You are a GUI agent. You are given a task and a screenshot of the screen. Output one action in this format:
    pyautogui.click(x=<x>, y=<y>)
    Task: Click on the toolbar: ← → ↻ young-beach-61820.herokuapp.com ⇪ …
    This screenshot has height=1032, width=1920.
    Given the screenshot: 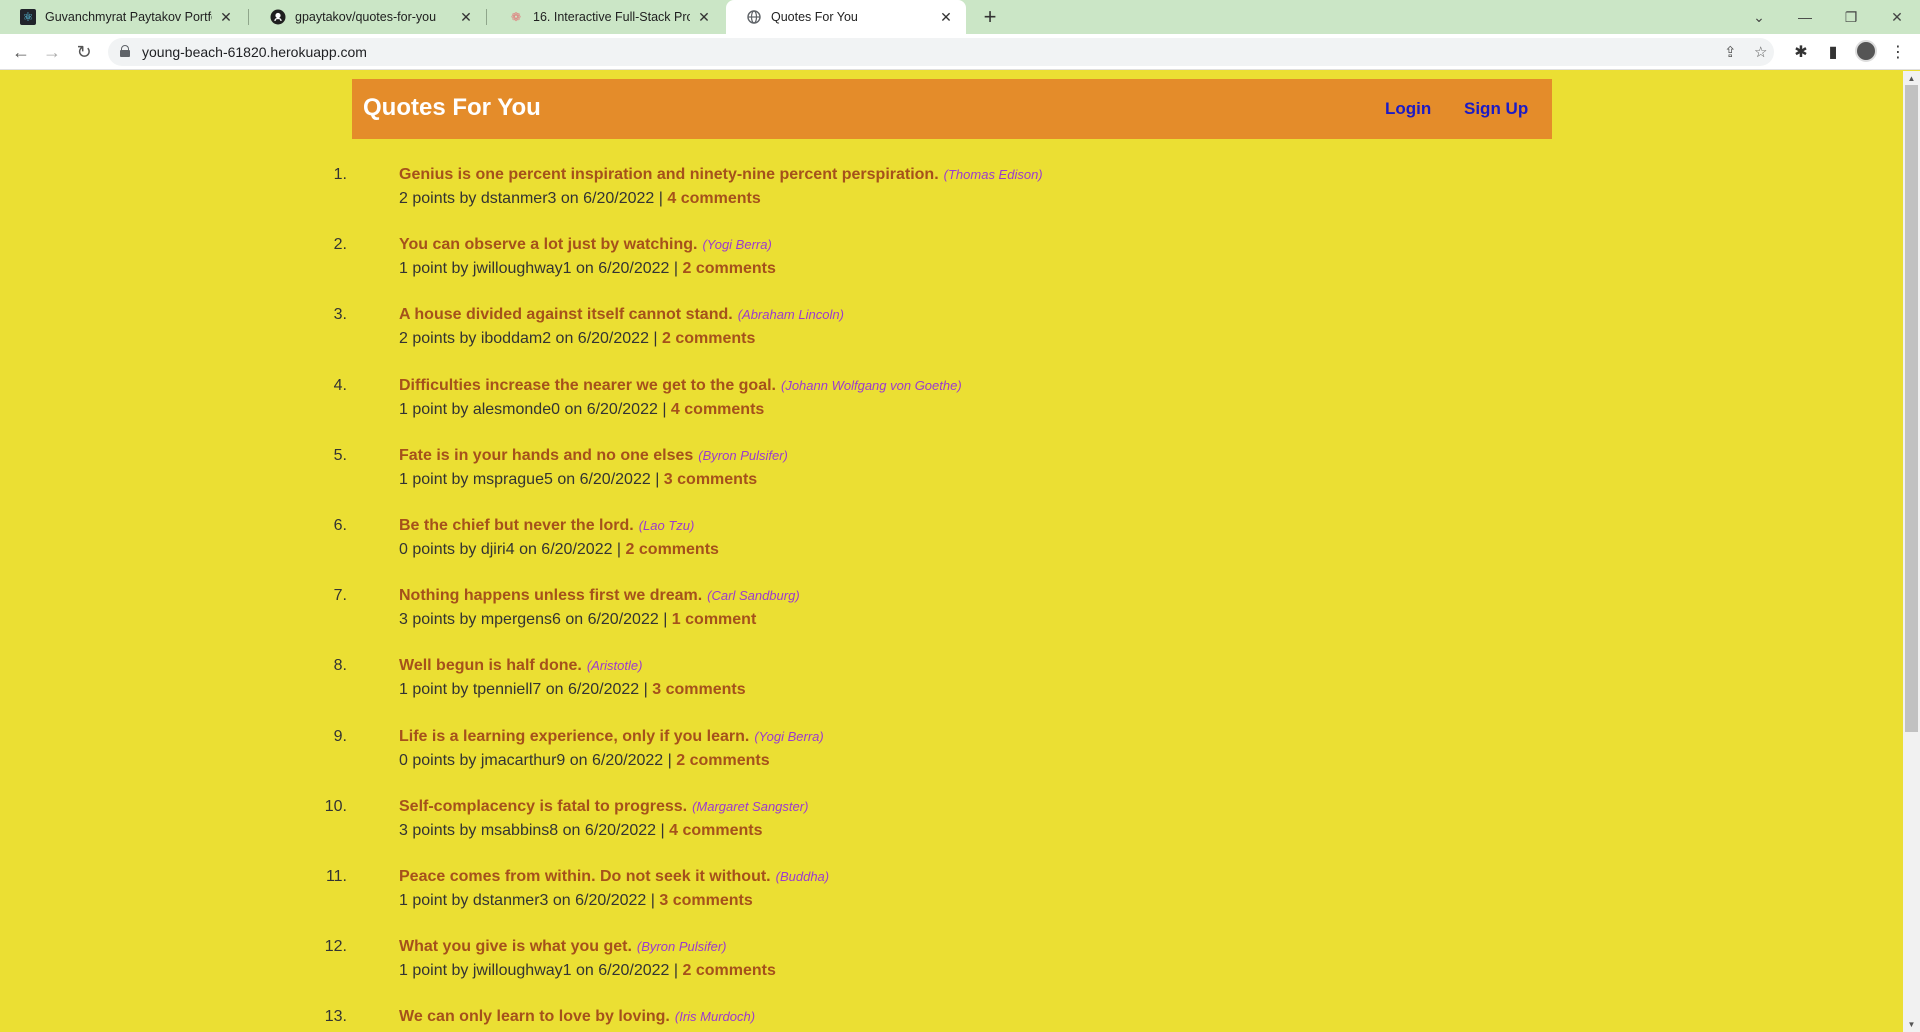 What is the action you would take?
    pyautogui.click(x=960, y=52)
    